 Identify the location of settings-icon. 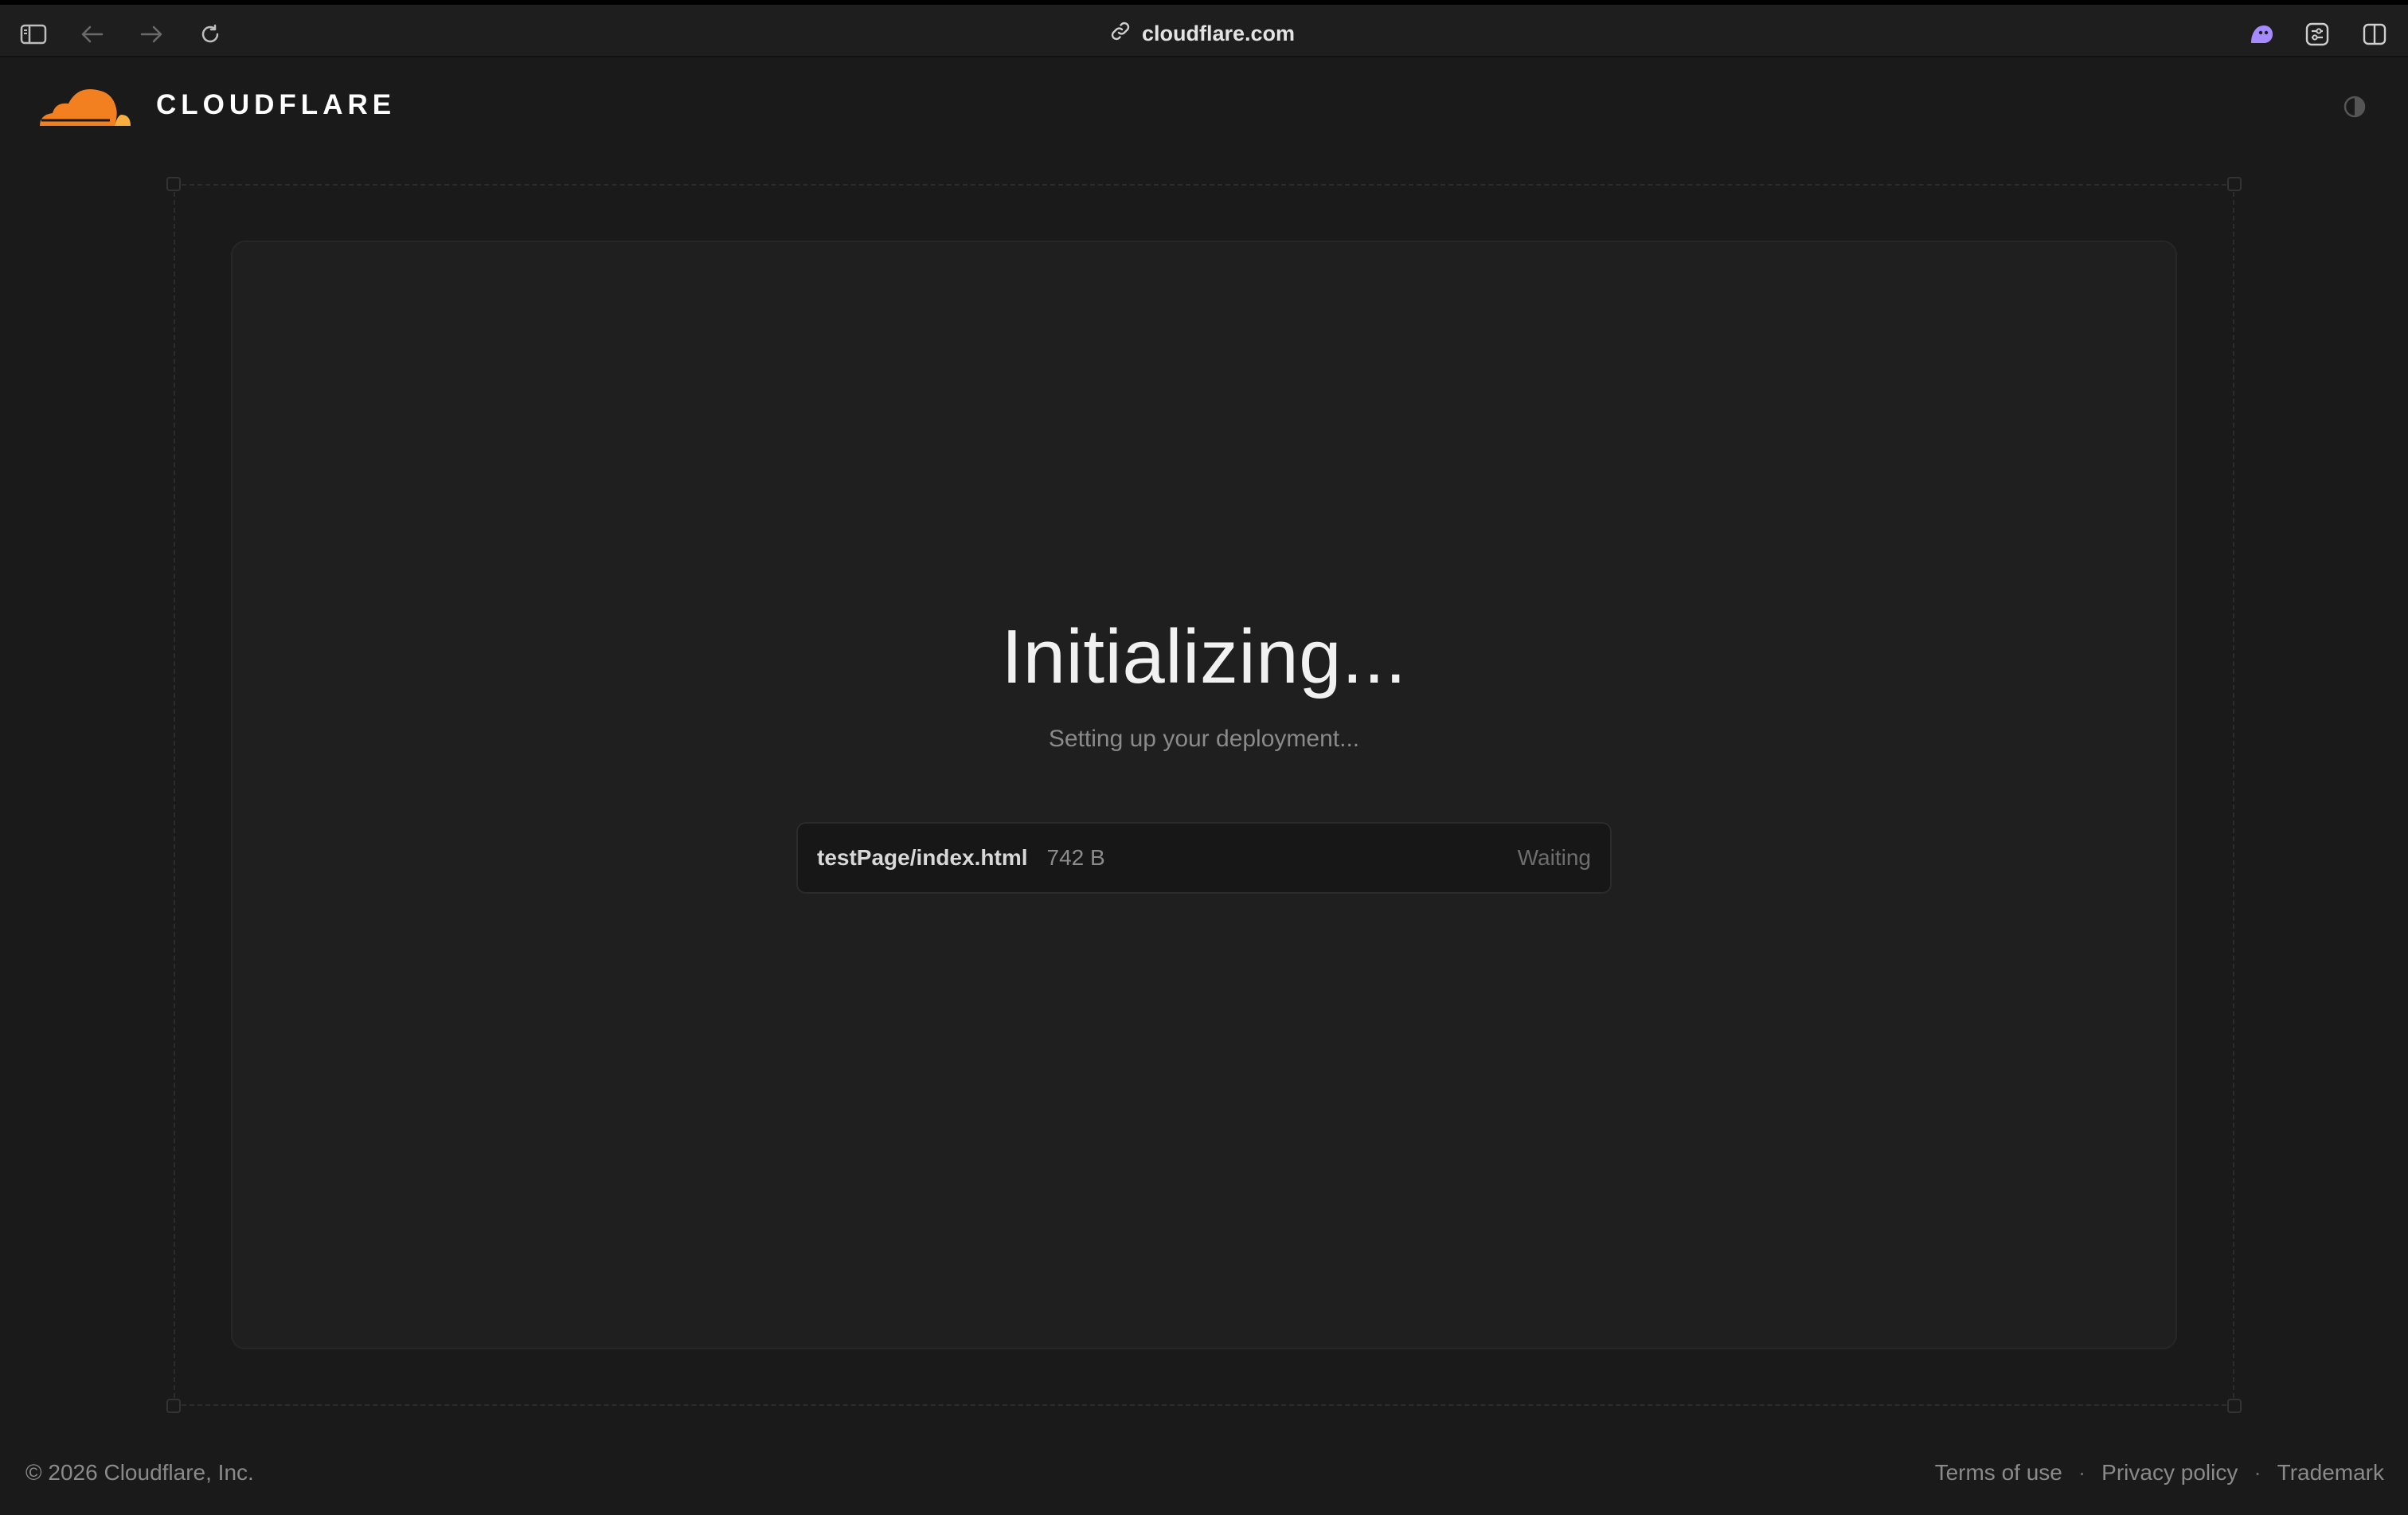
(2317, 34).